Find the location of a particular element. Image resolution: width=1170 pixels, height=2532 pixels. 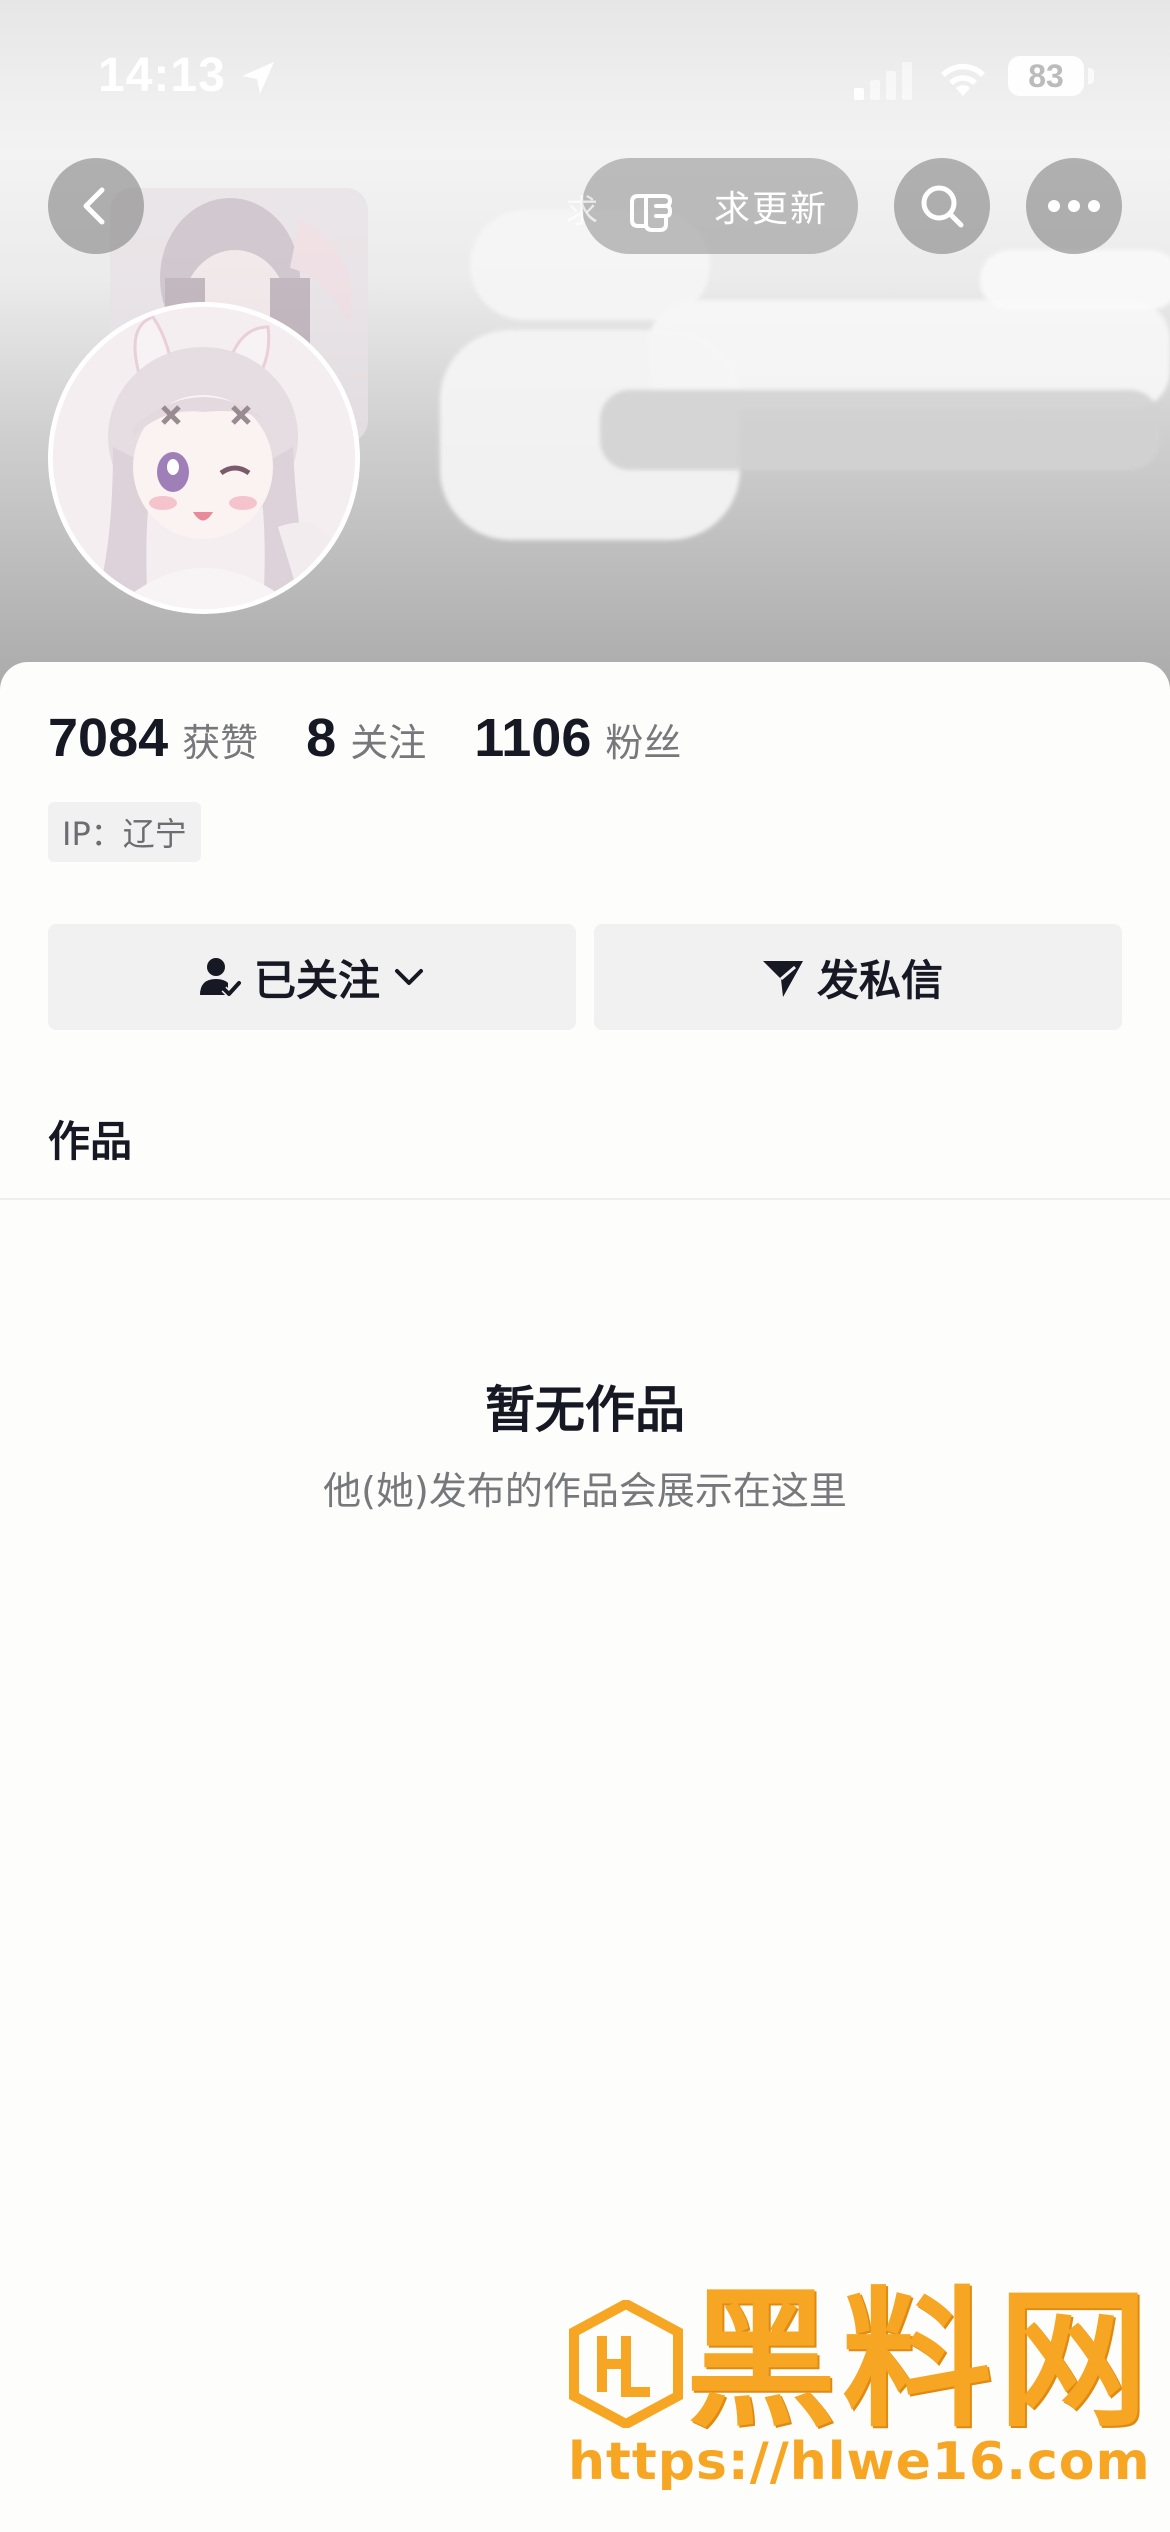

tab-divider is located at coordinates (585, 1199).